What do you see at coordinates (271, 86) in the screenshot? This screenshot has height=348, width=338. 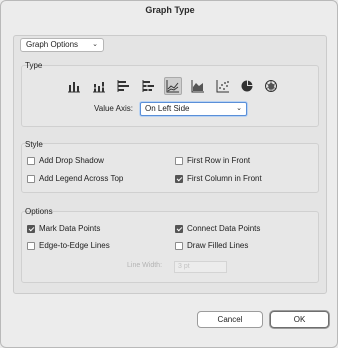 I see `radar-graph-icon` at bounding box center [271, 86].